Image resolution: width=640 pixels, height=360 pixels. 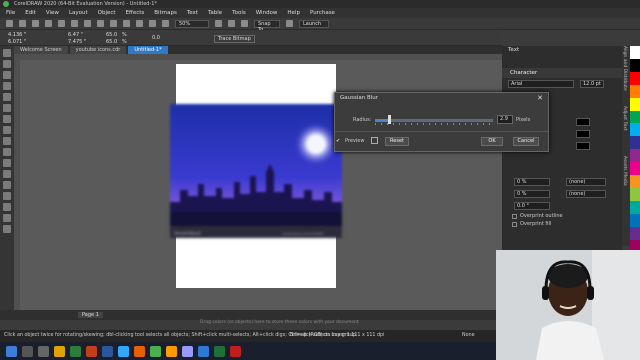 What do you see at coordinates (541, 84) in the screenshot?
I see `font-list-select: Arial` at bounding box center [541, 84].